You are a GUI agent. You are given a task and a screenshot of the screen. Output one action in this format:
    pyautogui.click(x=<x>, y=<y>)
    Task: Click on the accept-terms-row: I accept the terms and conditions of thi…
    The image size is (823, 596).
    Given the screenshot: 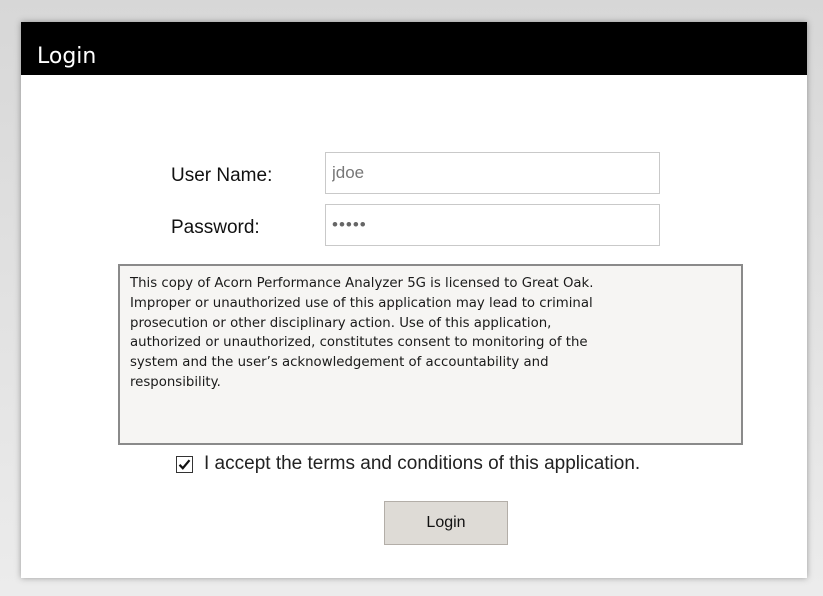 What is the action you would take?
    pyautogui.click(x=408, y=464)
    